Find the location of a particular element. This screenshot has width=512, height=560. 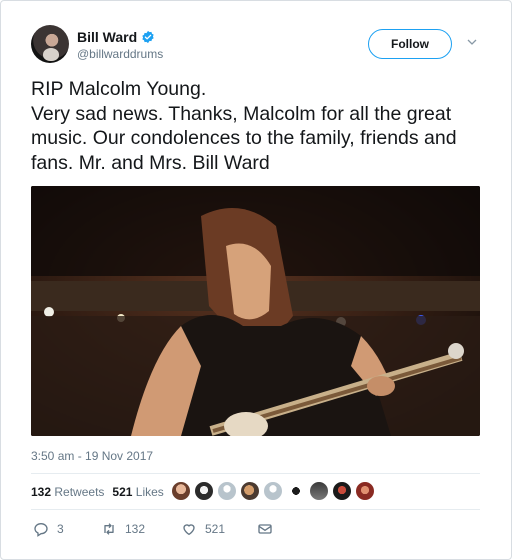

retweet-button: 132 is located at coordinates (141, 529).